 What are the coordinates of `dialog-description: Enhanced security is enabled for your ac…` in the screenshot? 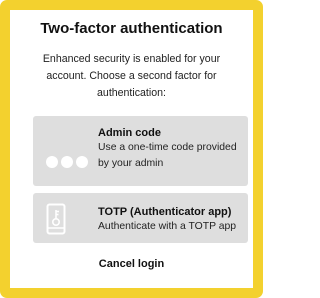 It's located at (131, 76).